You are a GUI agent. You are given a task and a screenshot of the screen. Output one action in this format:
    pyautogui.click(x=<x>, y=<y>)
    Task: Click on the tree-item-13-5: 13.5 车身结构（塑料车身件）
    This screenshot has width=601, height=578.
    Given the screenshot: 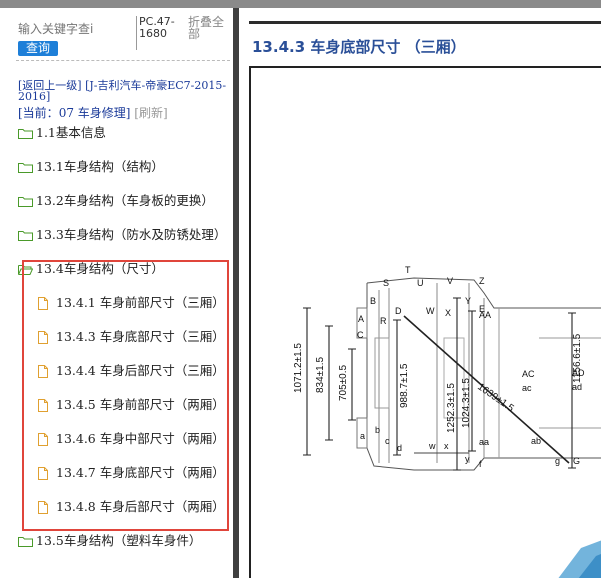 What is the action you would take?
    pyautogui.click(x=109, y=541)
    